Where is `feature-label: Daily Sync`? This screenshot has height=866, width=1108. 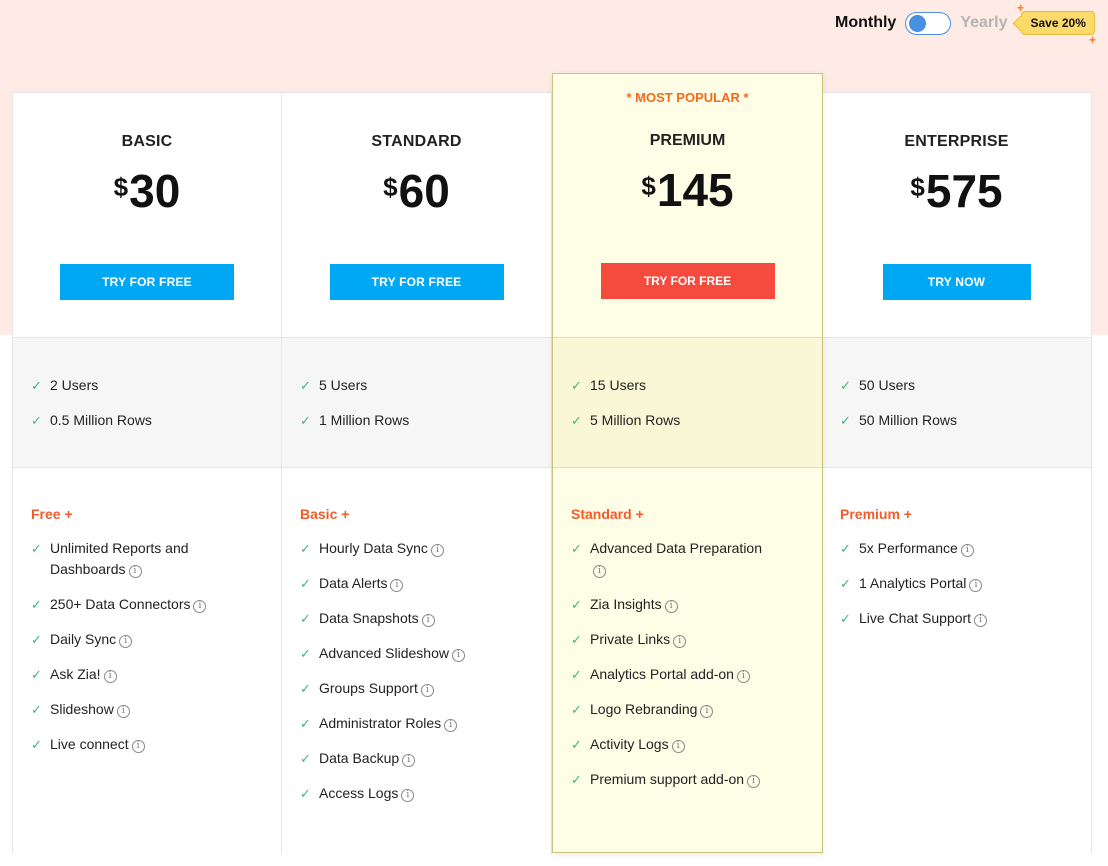 feature-label: Daily Sync is located at coordinates (83, 639).